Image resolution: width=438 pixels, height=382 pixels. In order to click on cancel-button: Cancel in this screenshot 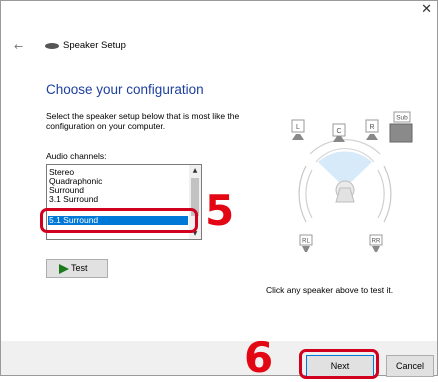, I will do `click(410, 366)`.